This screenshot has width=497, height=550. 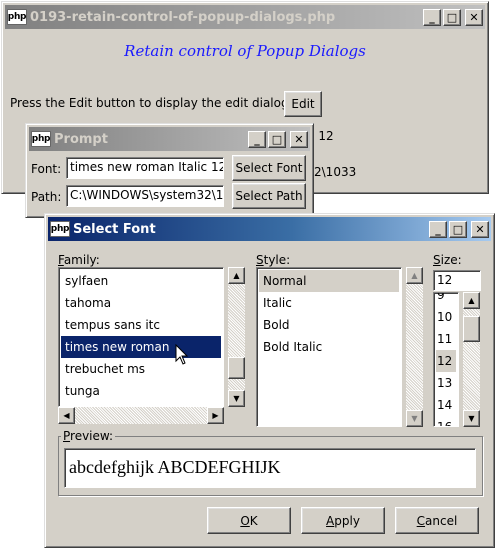 I want to click on size-list: 9 10 11 12 13 14 16, so click(x=446, y=359).